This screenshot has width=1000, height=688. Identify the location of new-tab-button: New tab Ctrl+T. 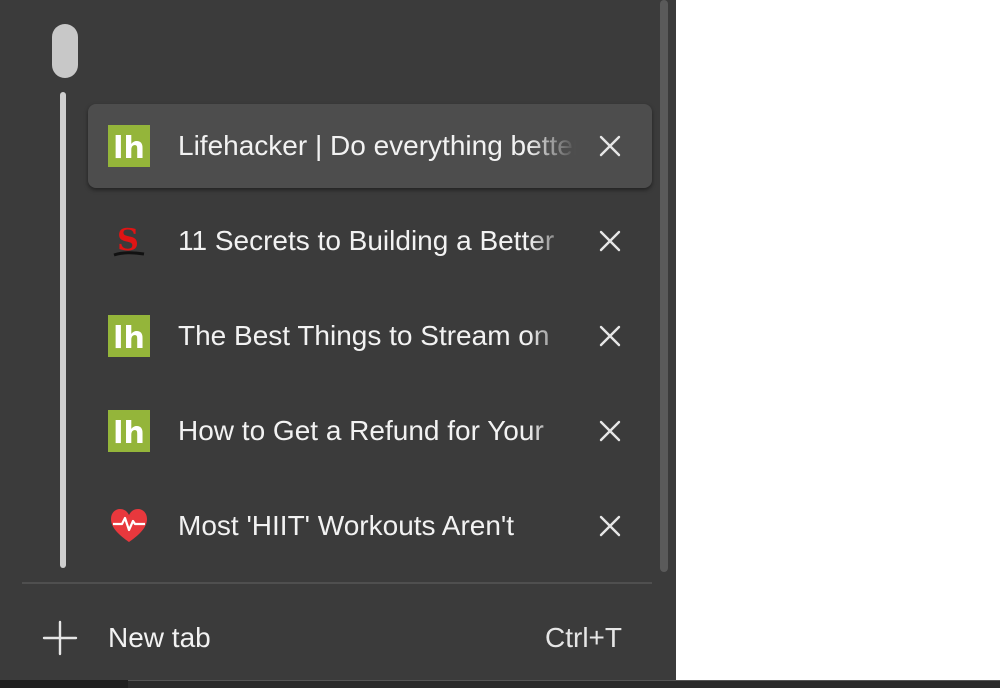
(337, 640).